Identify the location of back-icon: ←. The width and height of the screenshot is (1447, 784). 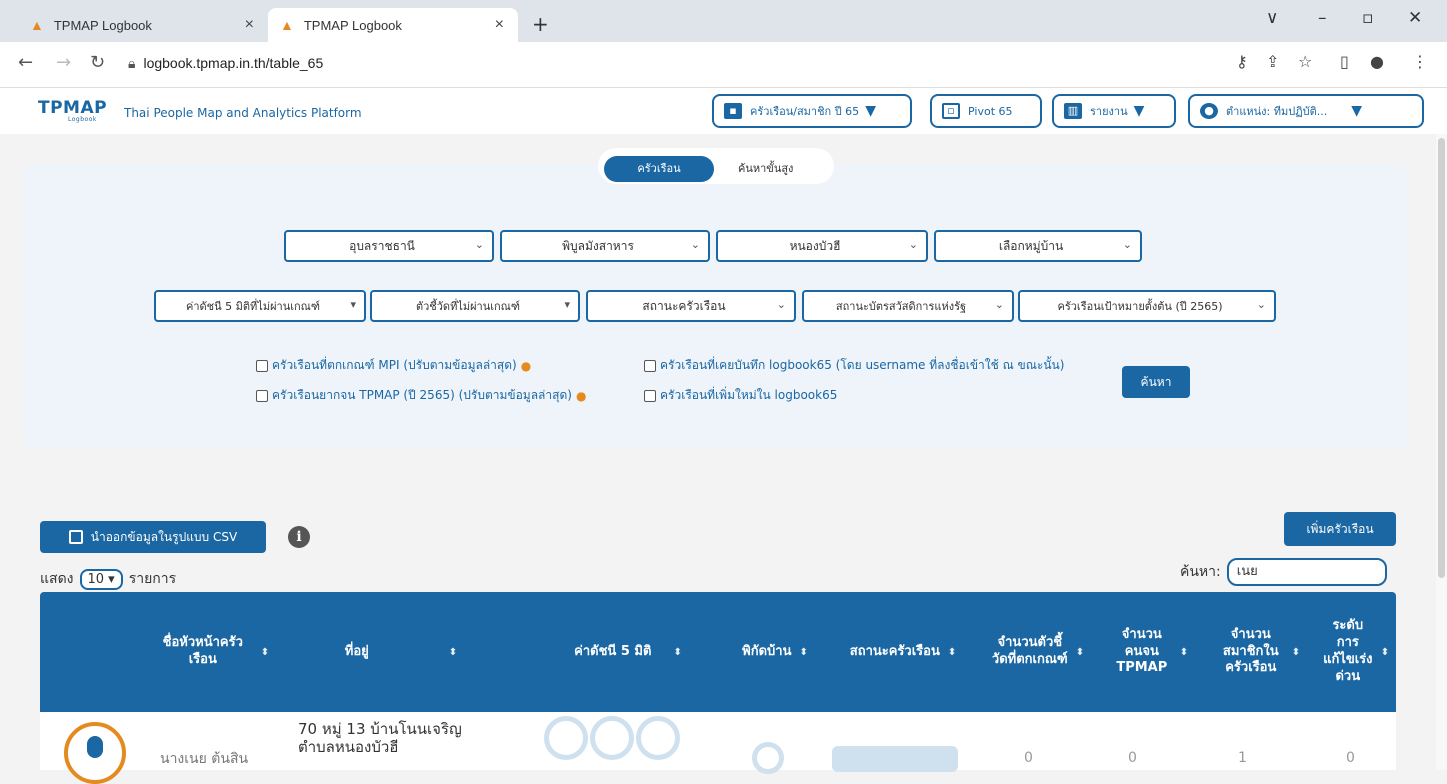
(25, 62).